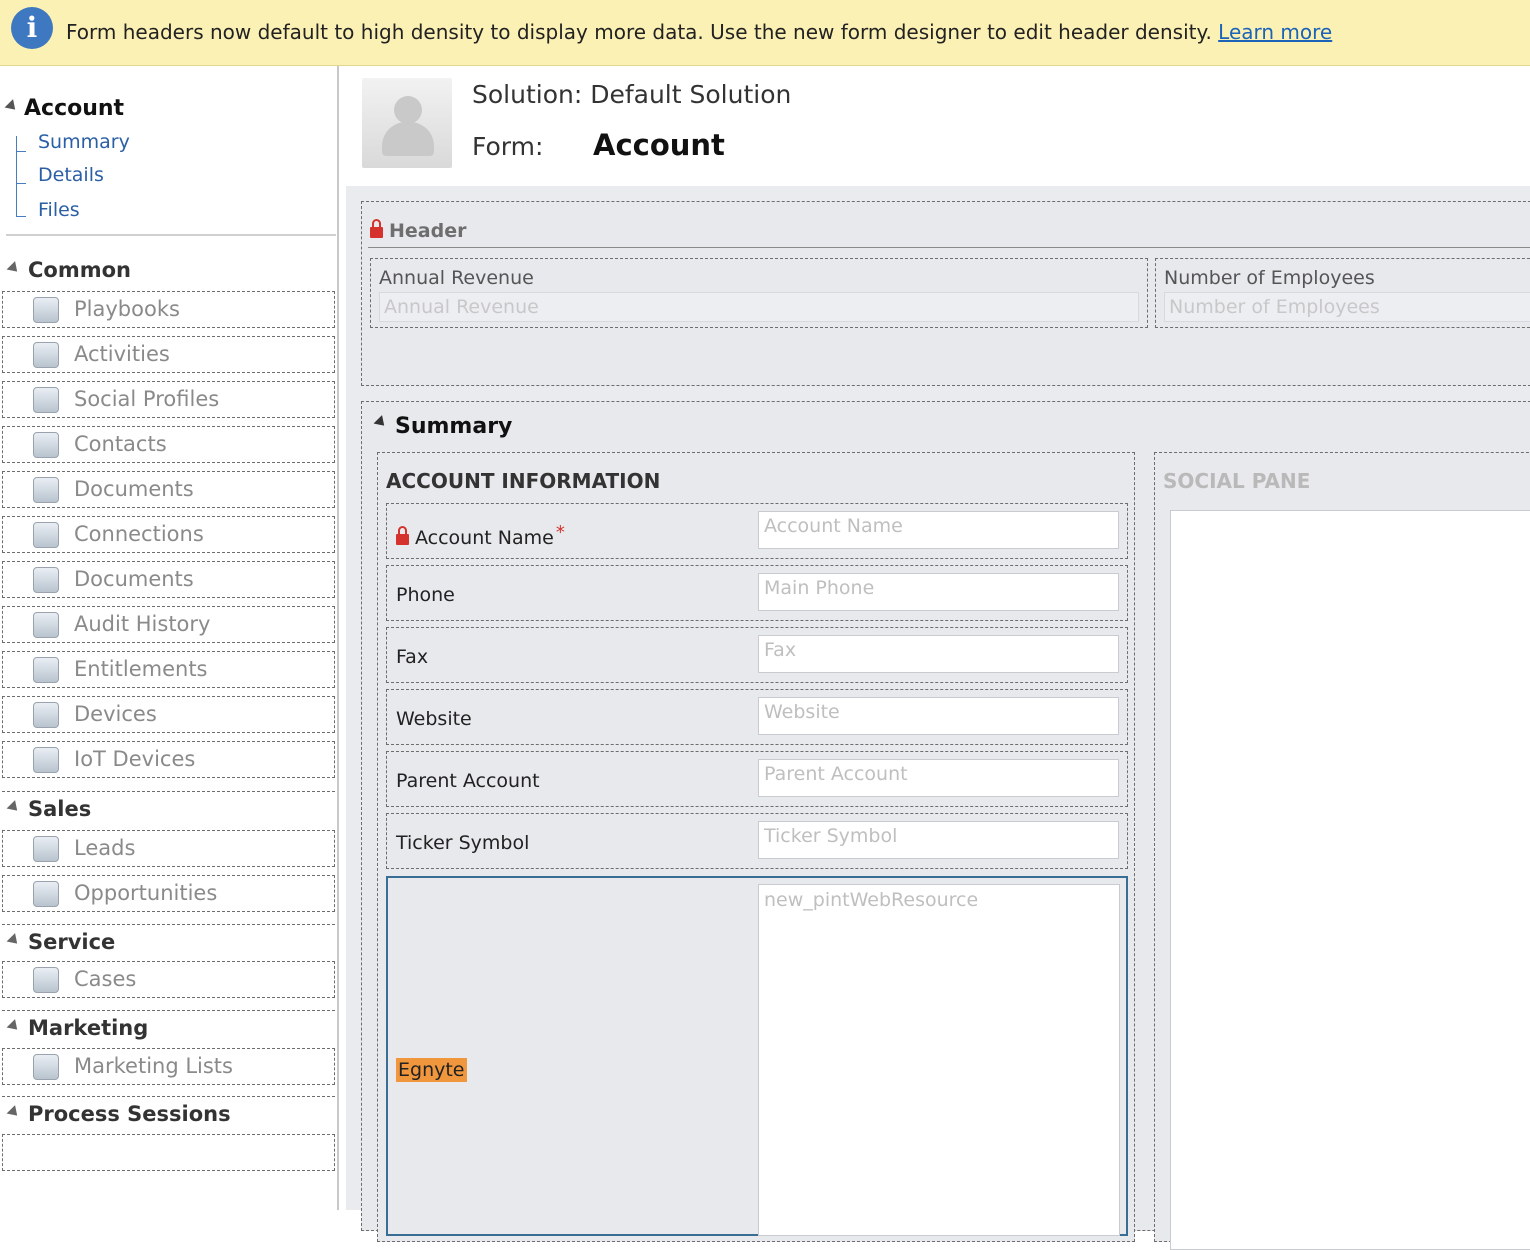  I want to click on nav-item-opportunities: Opportunities, so click(168, 893).